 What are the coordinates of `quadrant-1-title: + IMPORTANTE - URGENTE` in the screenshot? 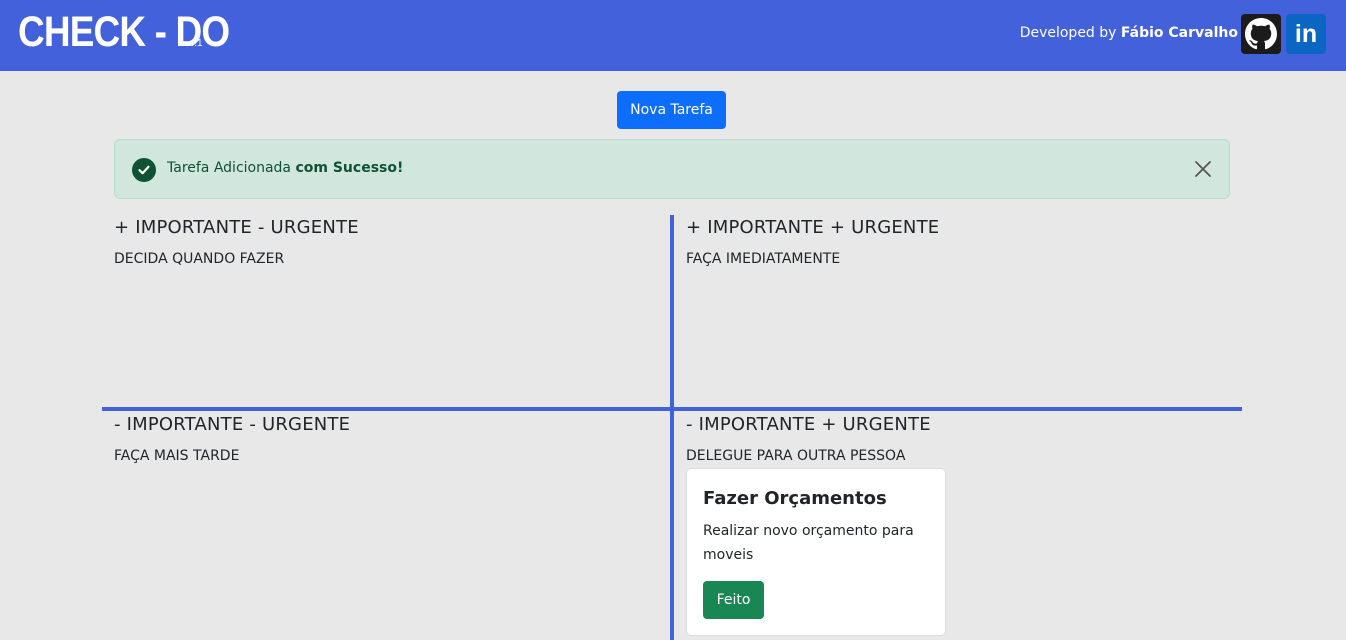 It's located at (236, 227).